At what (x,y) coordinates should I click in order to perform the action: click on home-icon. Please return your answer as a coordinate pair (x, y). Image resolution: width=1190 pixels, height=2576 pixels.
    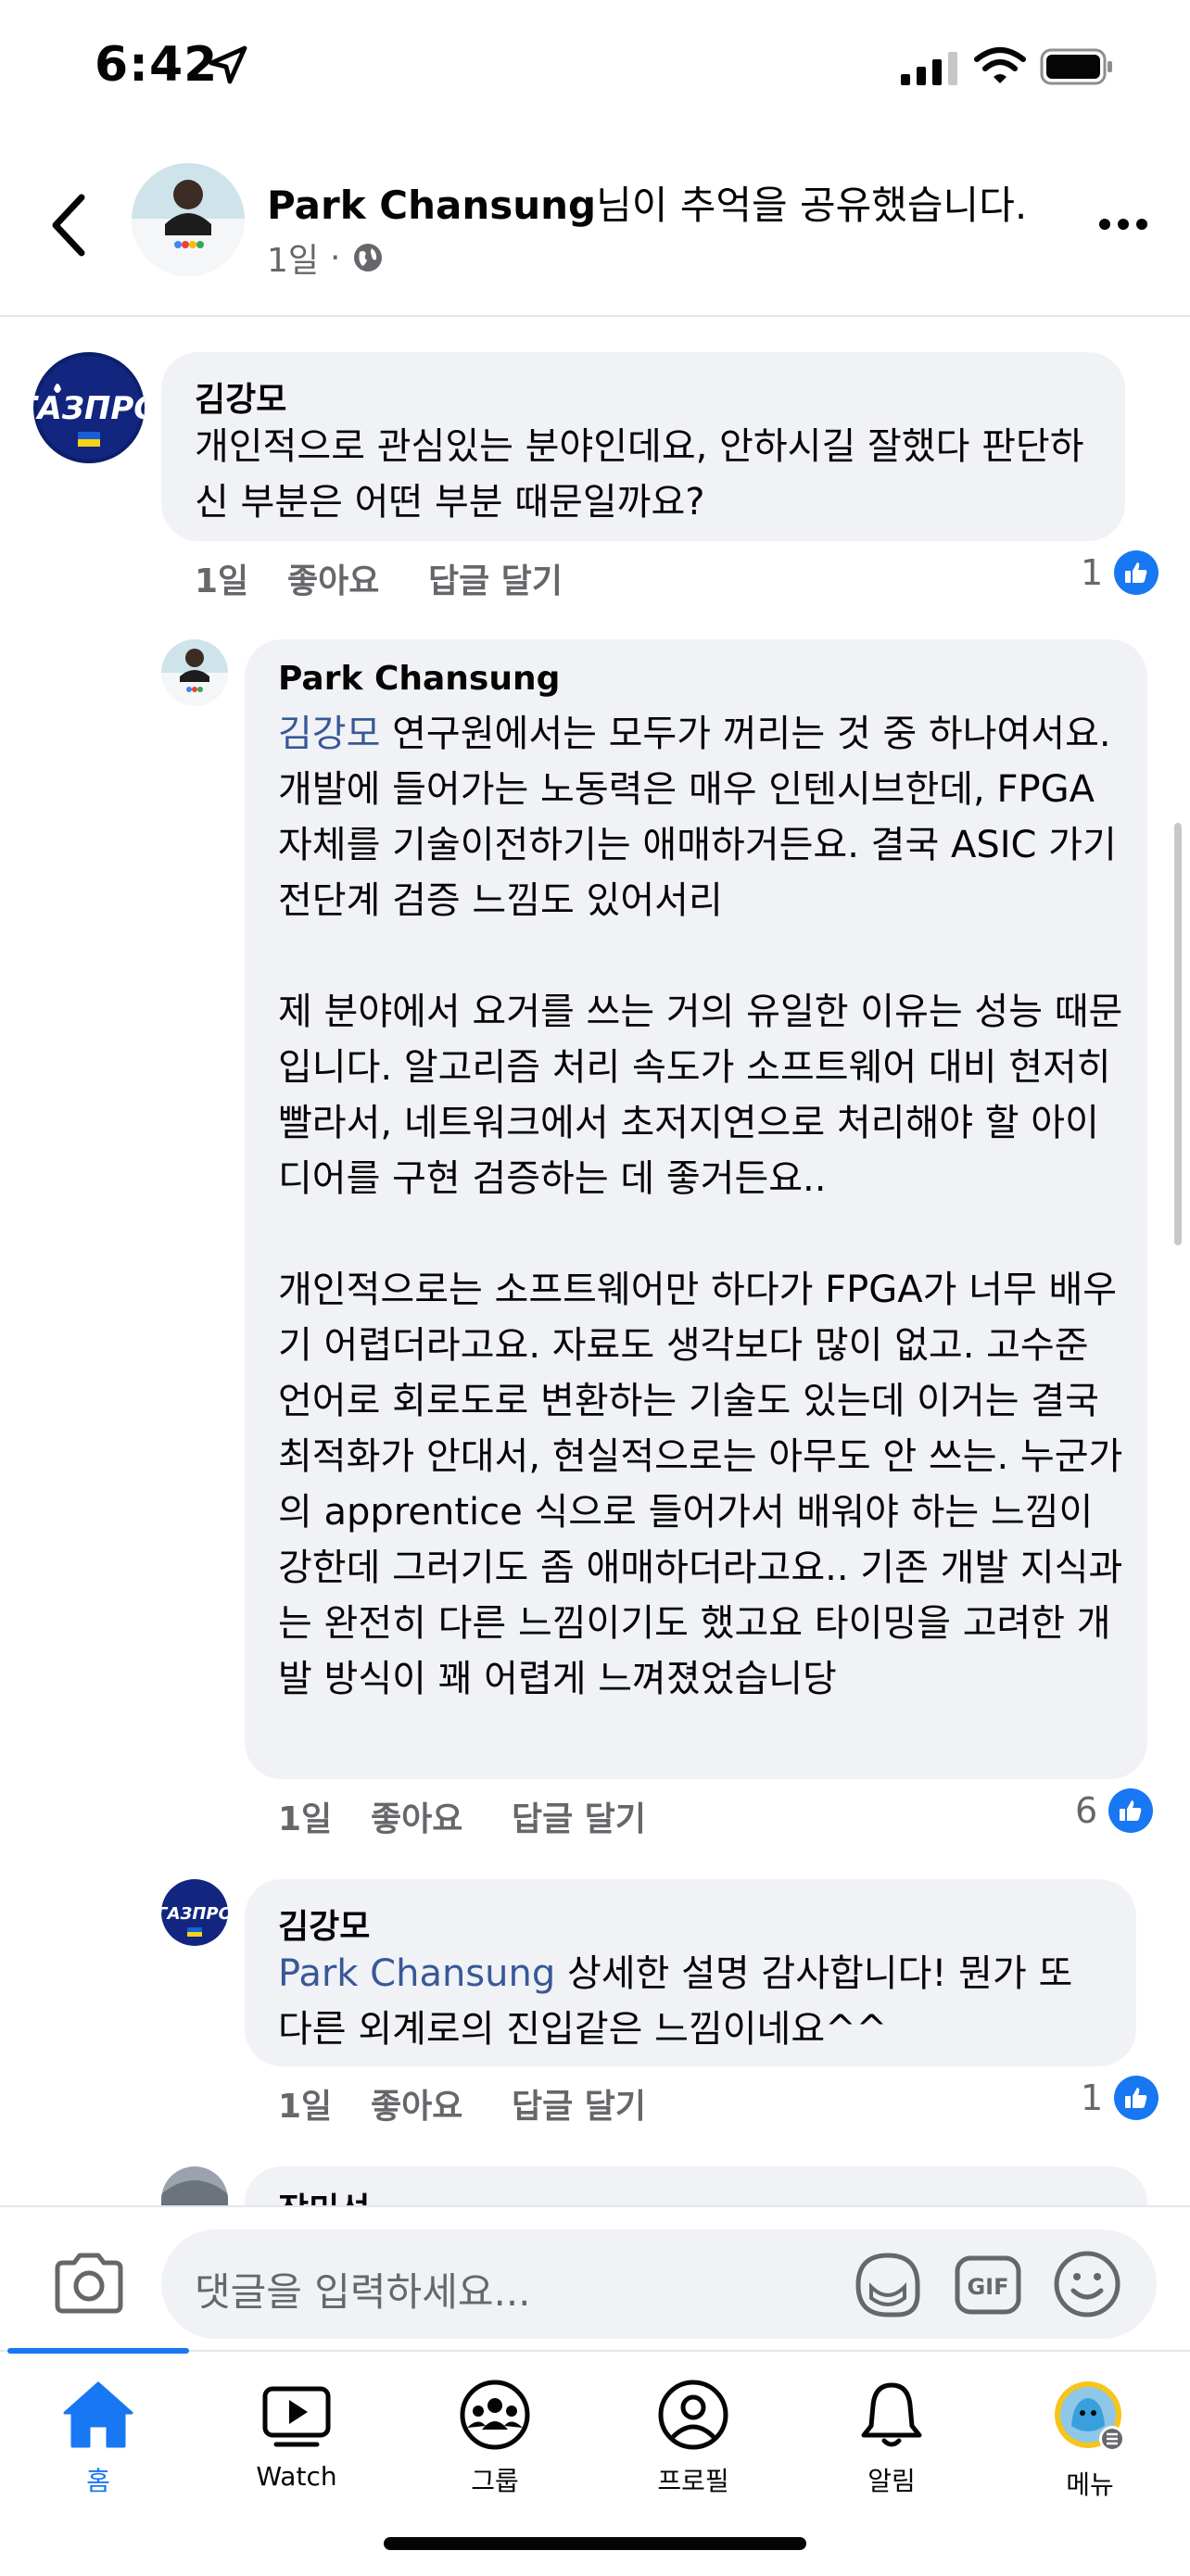
    Looking at the image, I should click on (98, 2414).